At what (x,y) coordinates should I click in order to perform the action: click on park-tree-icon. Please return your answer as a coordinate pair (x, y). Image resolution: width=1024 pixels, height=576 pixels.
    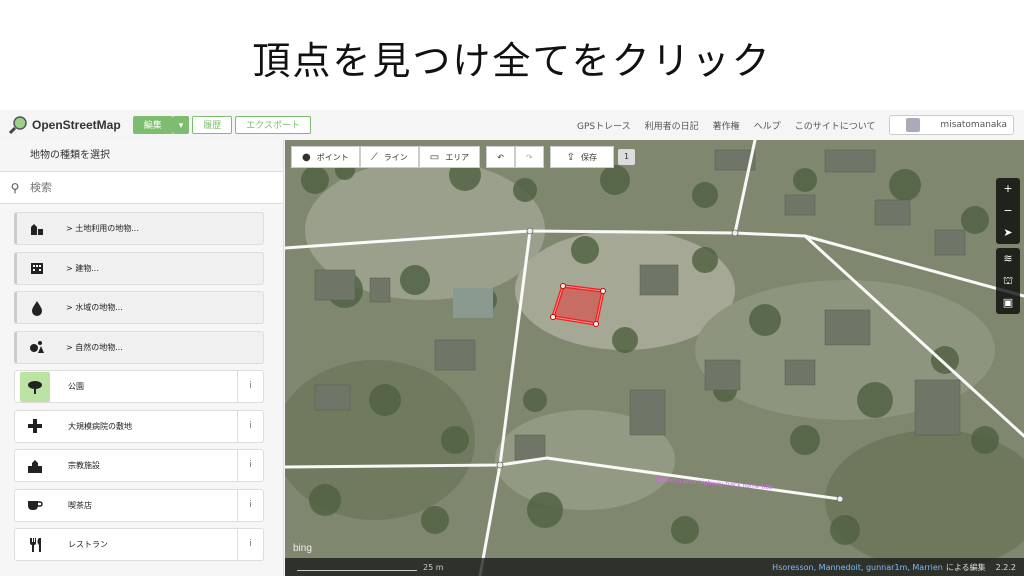
    Looking at the image, I should click on (35, 386).